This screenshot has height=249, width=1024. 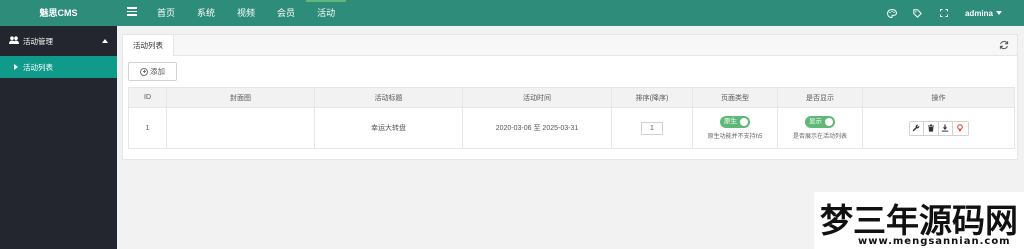 What do you see at coordinates (388, 128) in the screenshot?
I see `cell-title: 幸运大转盘` at bounding box center [388, 128].